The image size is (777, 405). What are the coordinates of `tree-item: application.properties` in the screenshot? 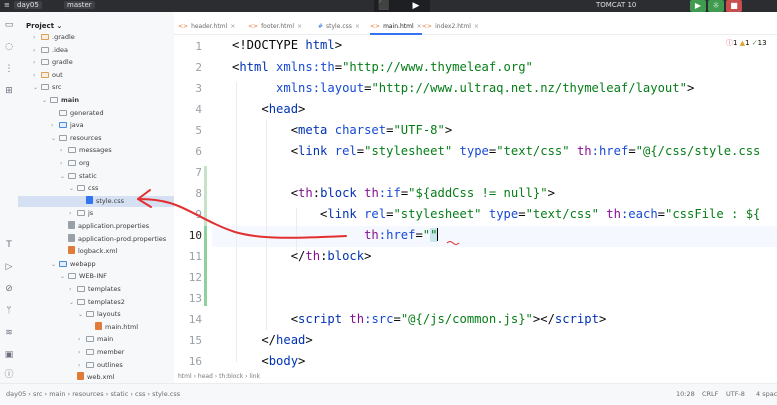 It's located at (96, 226).